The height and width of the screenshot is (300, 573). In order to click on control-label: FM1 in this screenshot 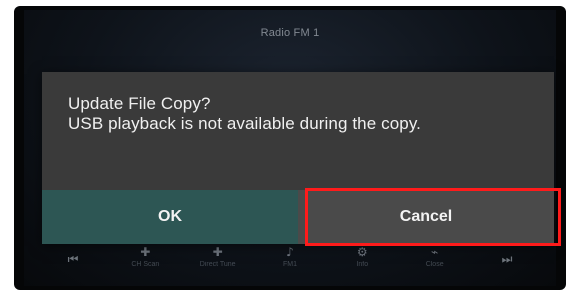, I will do `click(289, 264)`.